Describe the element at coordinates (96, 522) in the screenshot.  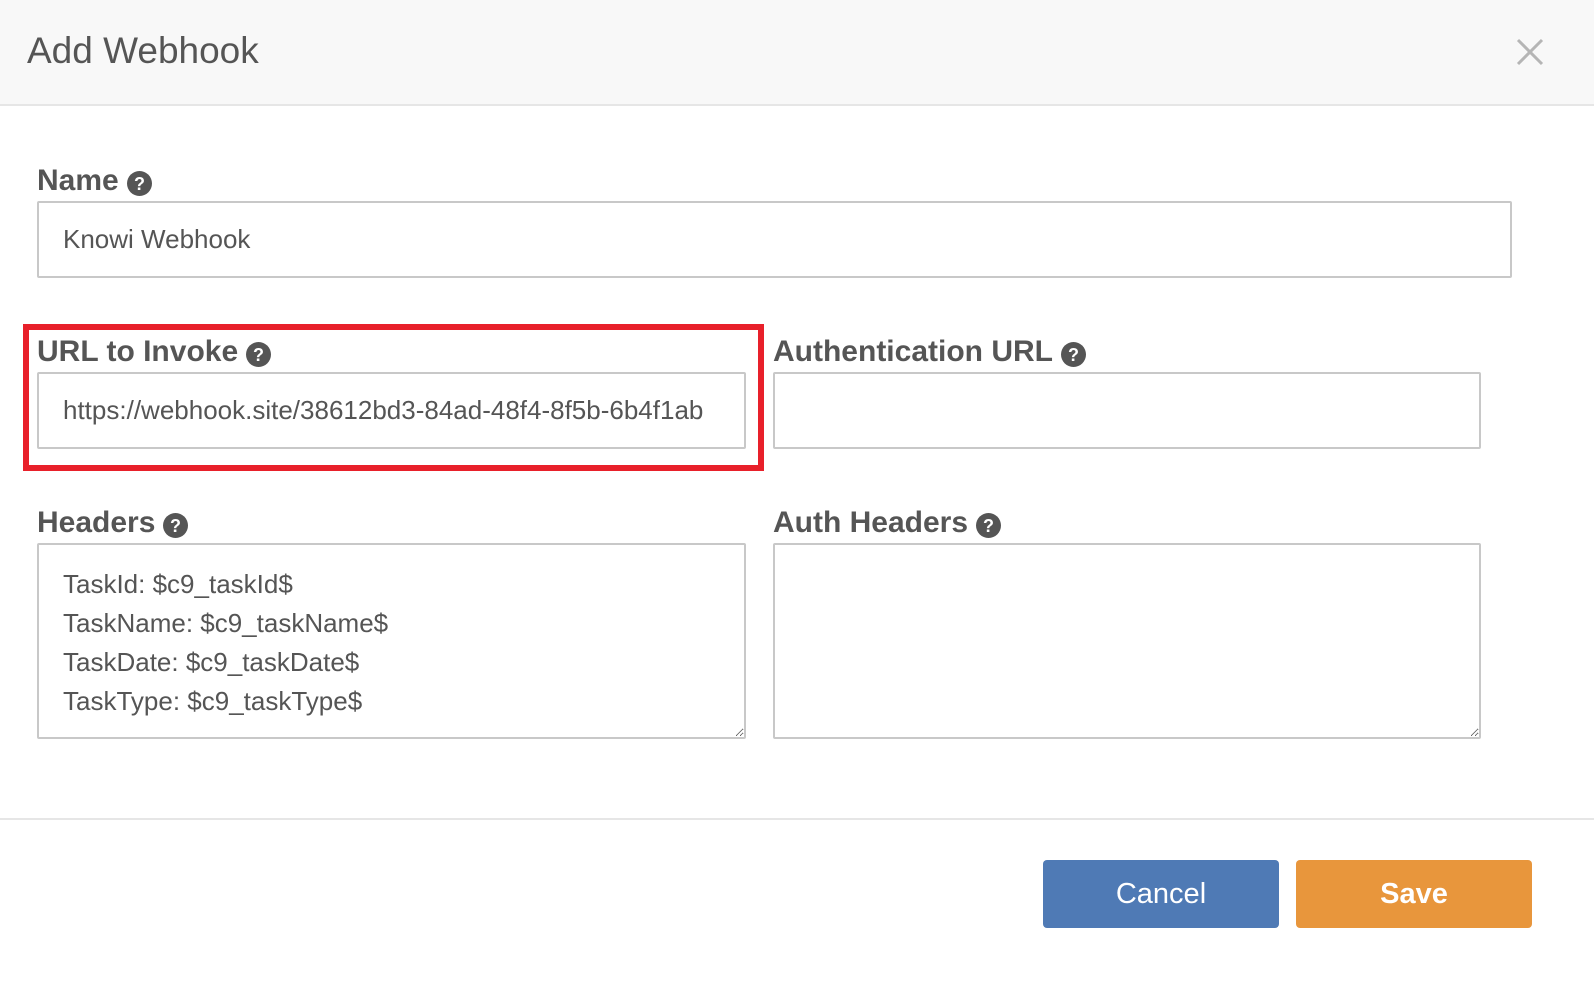
I see `headers-label-text: Headers` at that location.